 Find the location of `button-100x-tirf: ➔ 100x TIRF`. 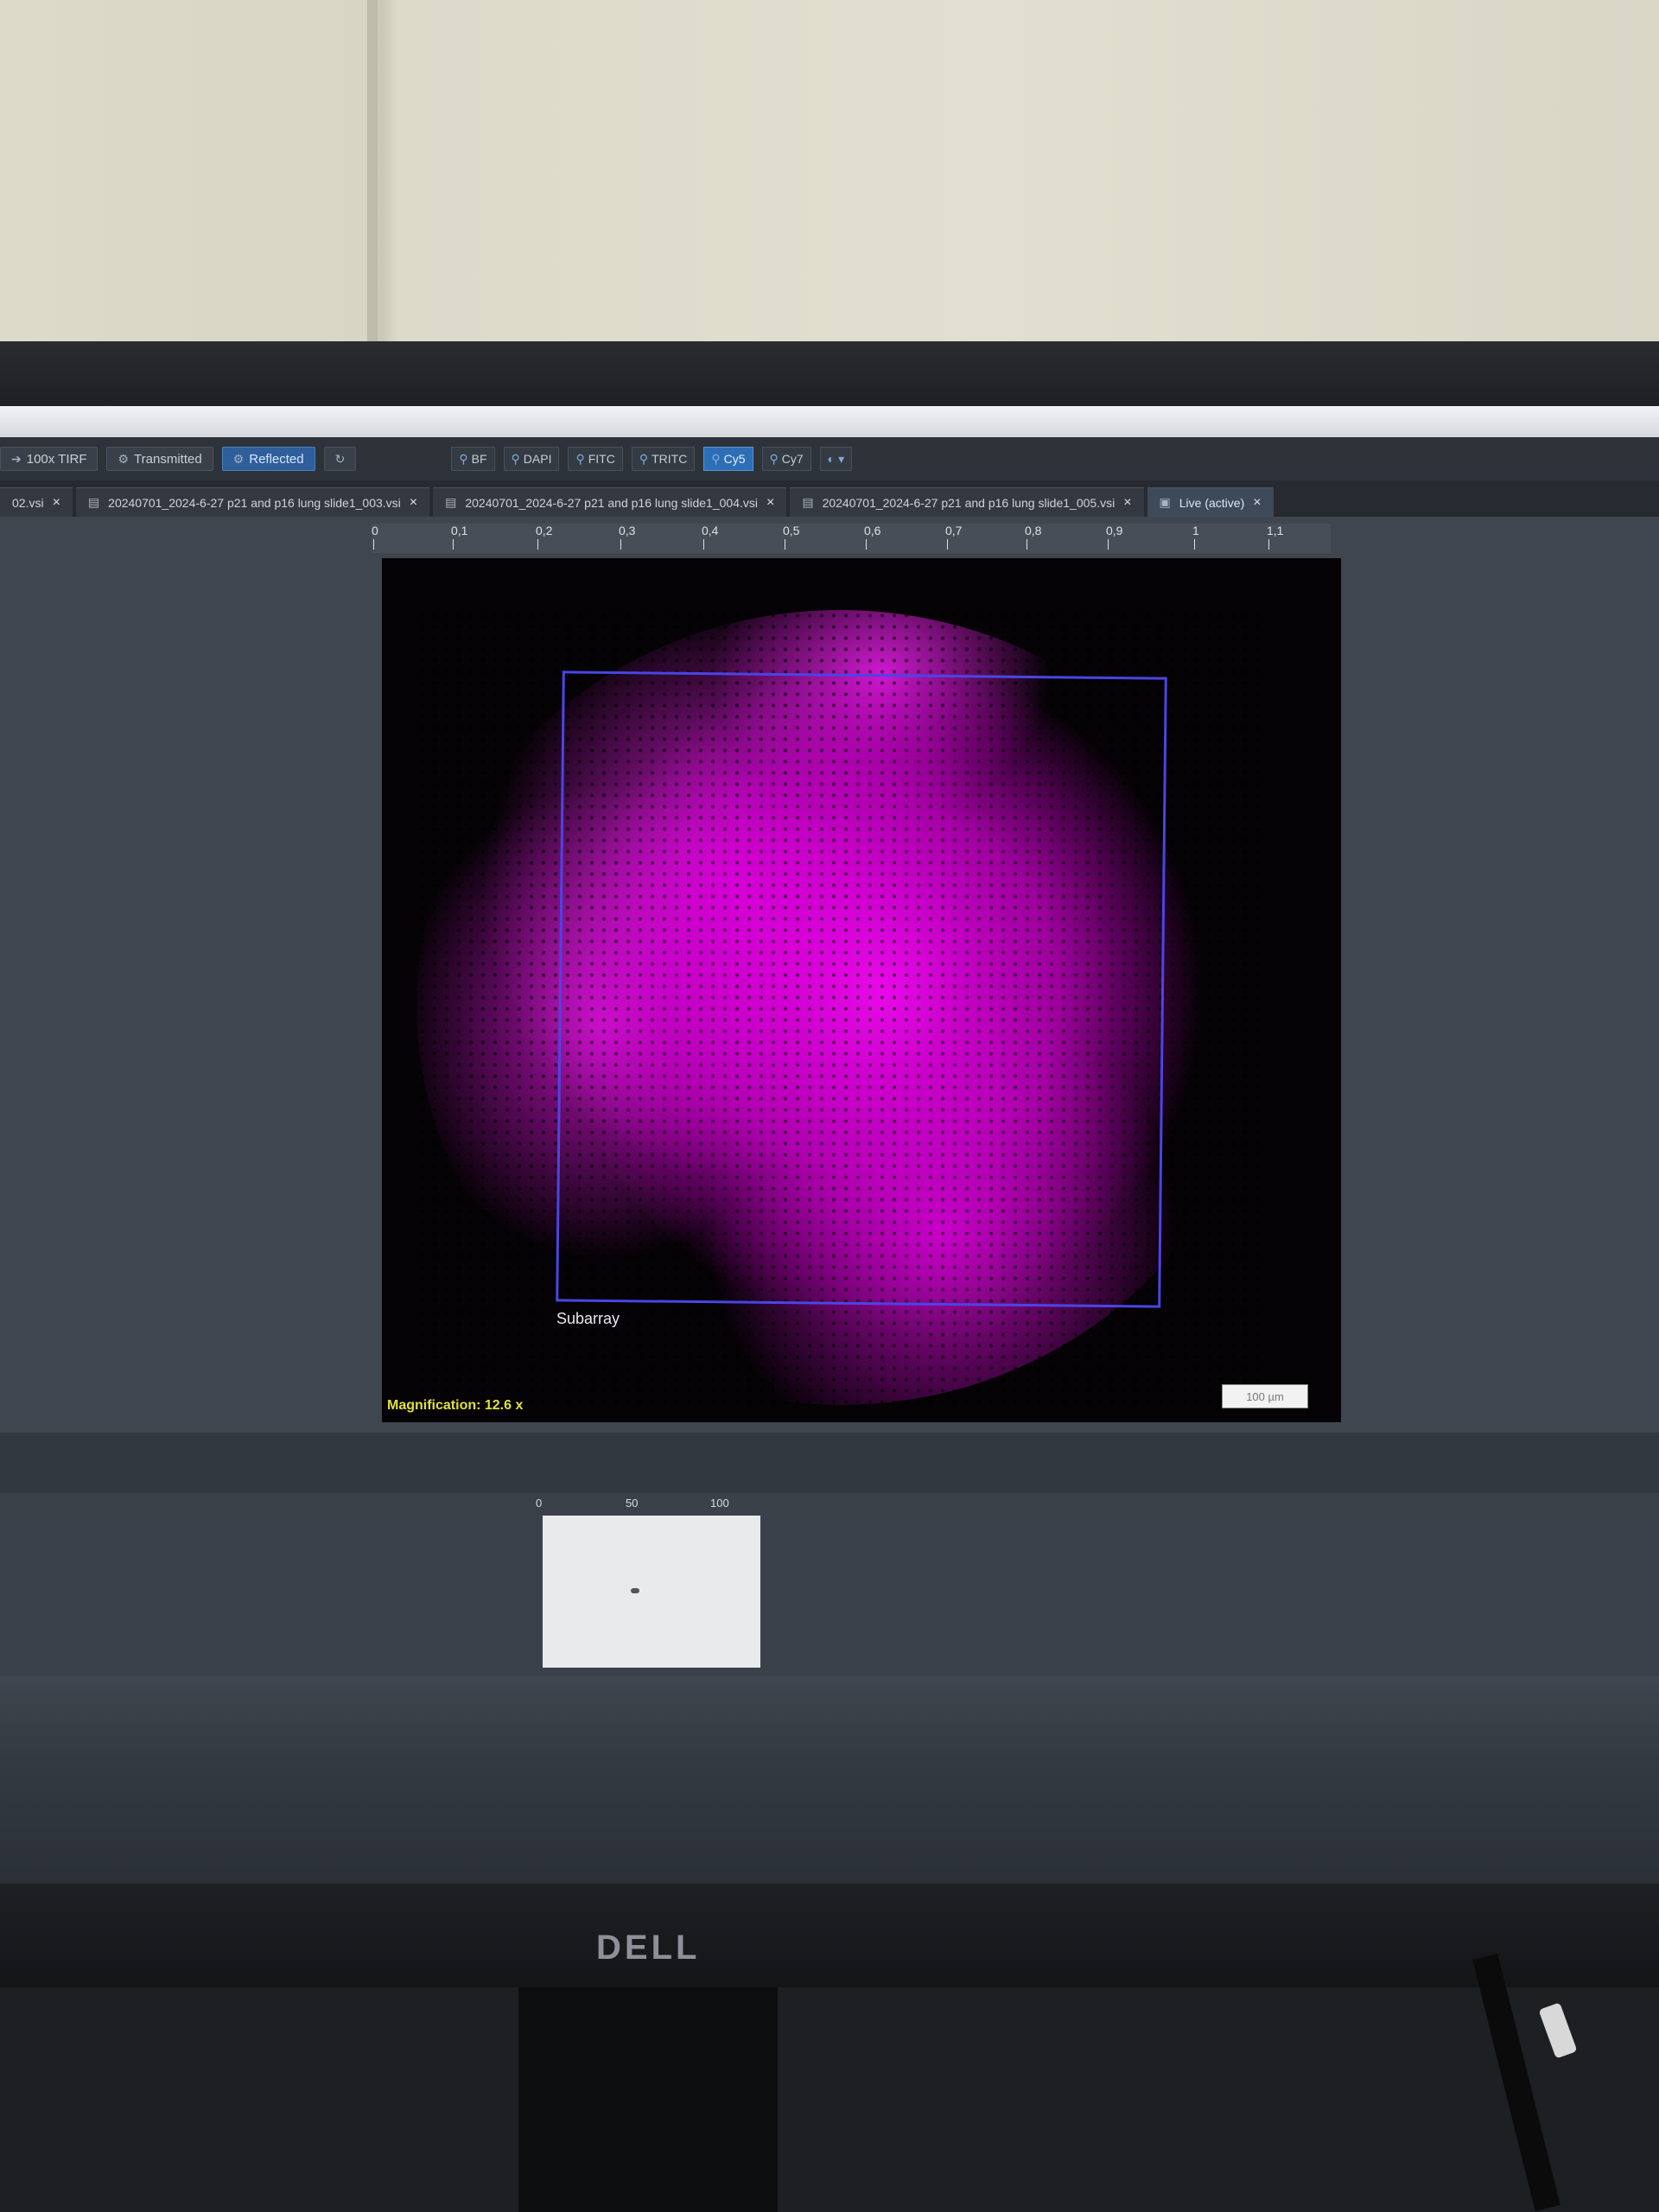

button-100x-tirf: ➔ 100x TIRF is located at coordinates (49, 459).